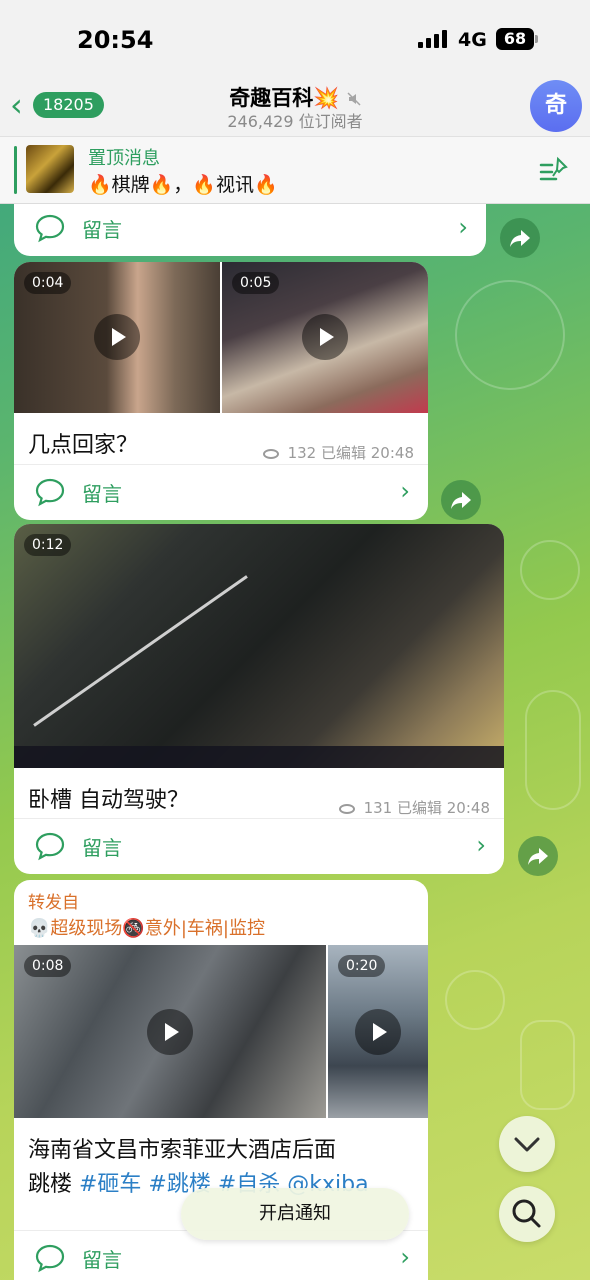 The height and width of the screenshot is (1280, 590). Describe the element at coordinates (259, 757) in the screenshot. I see `video-control-bar` at that location.